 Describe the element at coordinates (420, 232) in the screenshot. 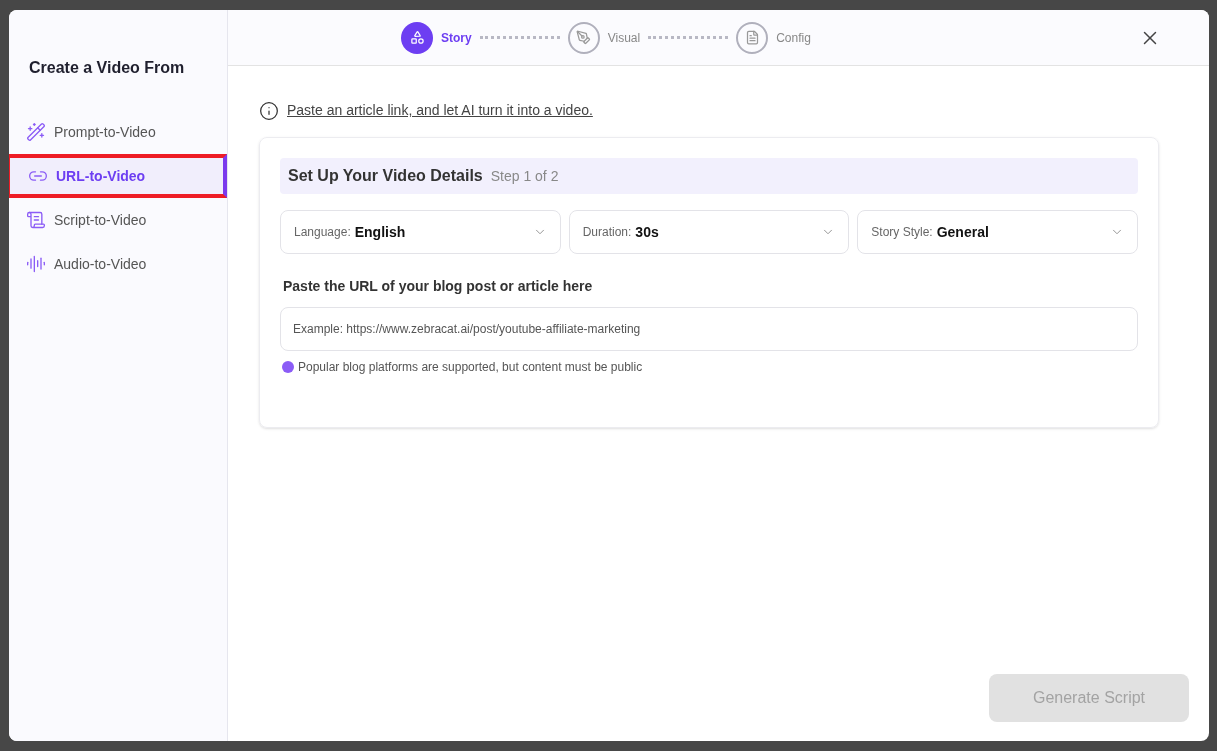

I see `dropdown-select: Language: English` at that location.